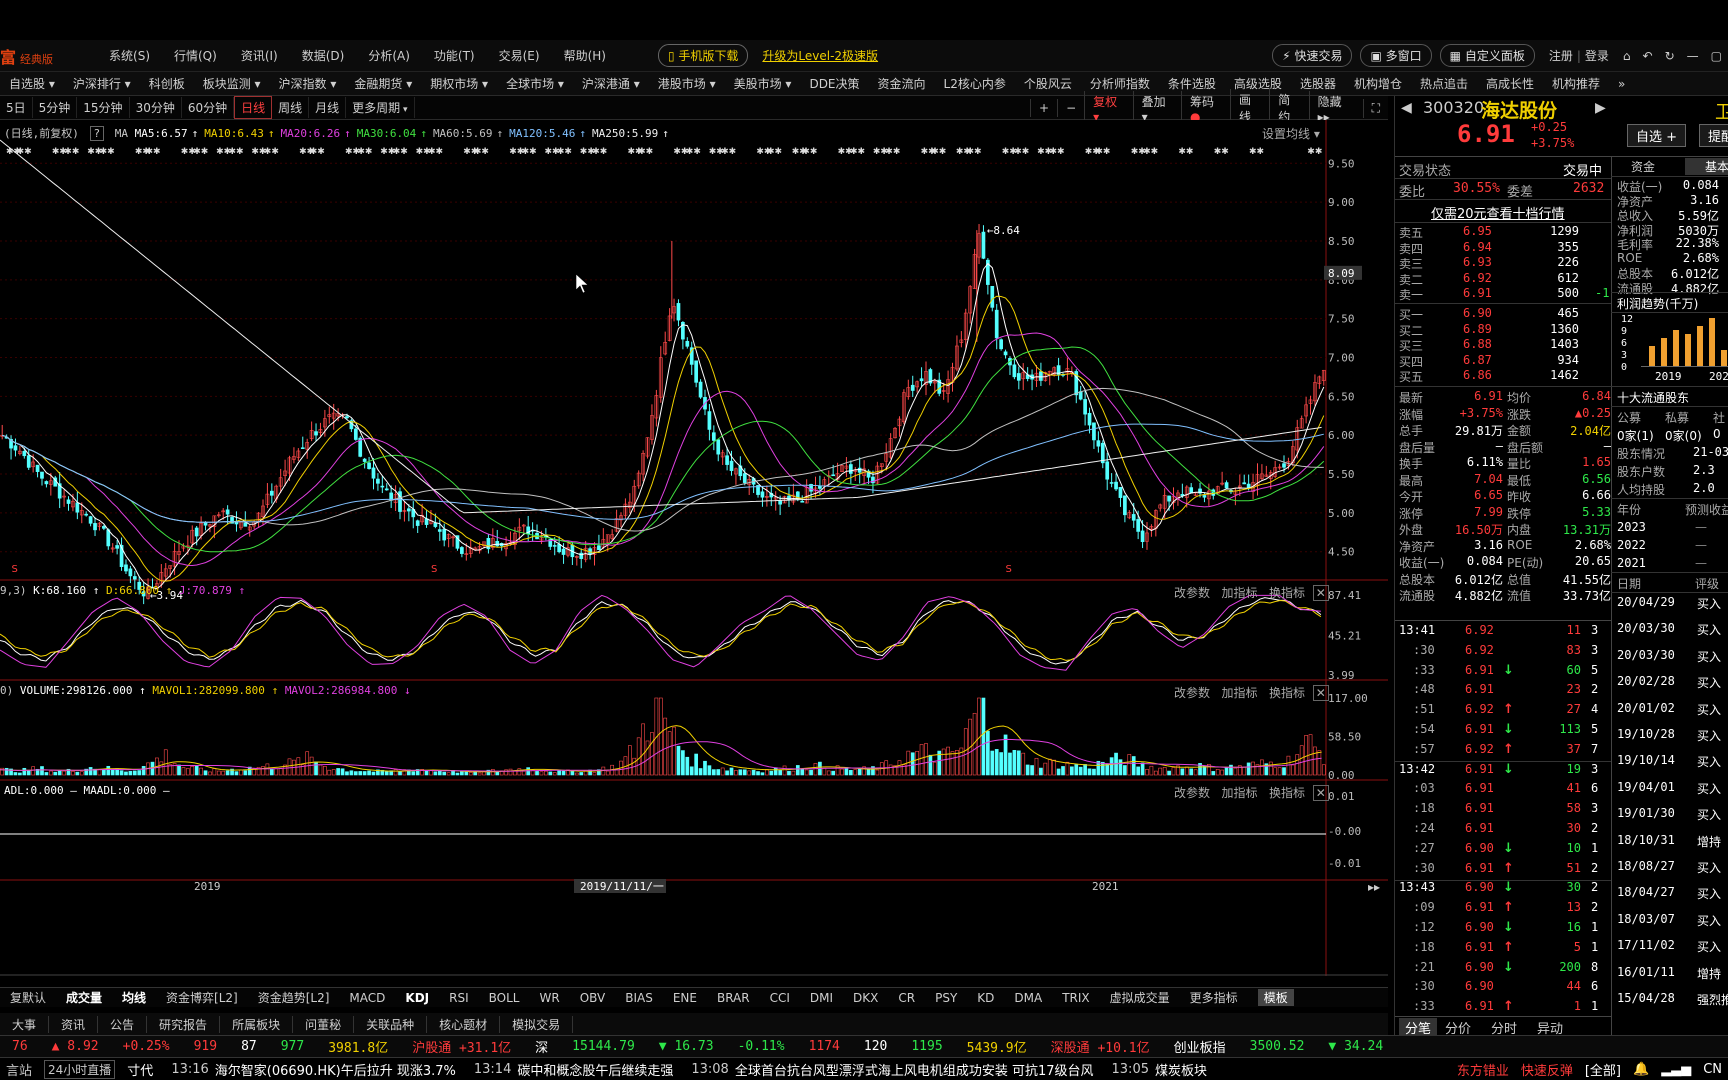  Describe the element at coordinates (1693, 56) in the screenshot. I see `minimize-icon: —` at that location.